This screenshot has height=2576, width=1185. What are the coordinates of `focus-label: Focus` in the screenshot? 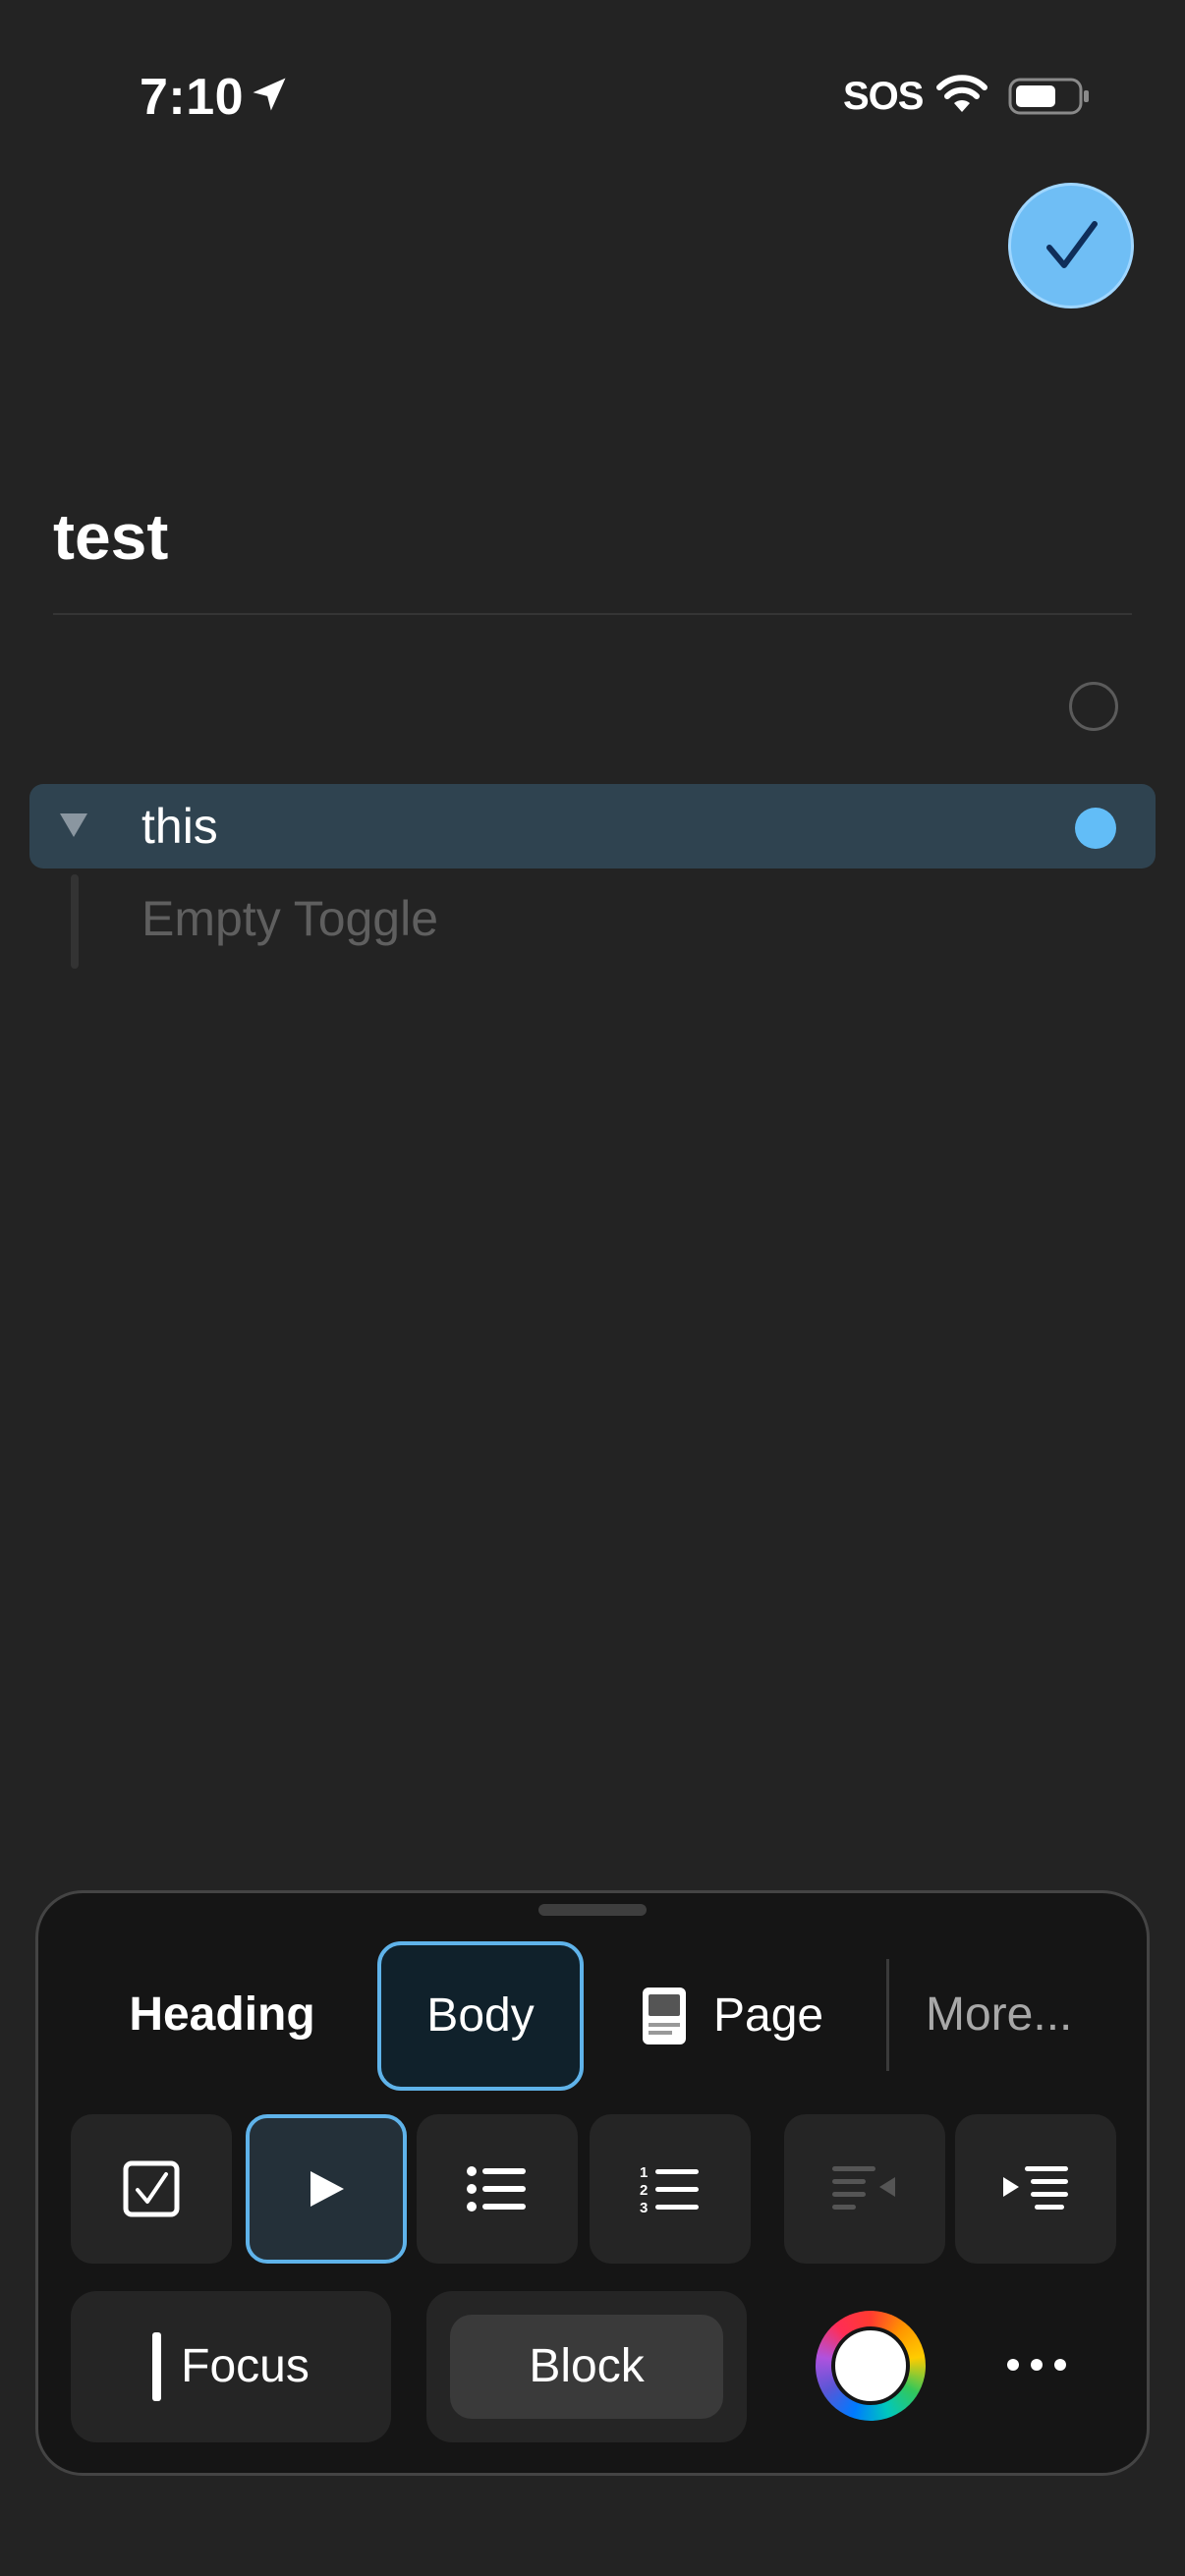 It's located at (246, 2366).